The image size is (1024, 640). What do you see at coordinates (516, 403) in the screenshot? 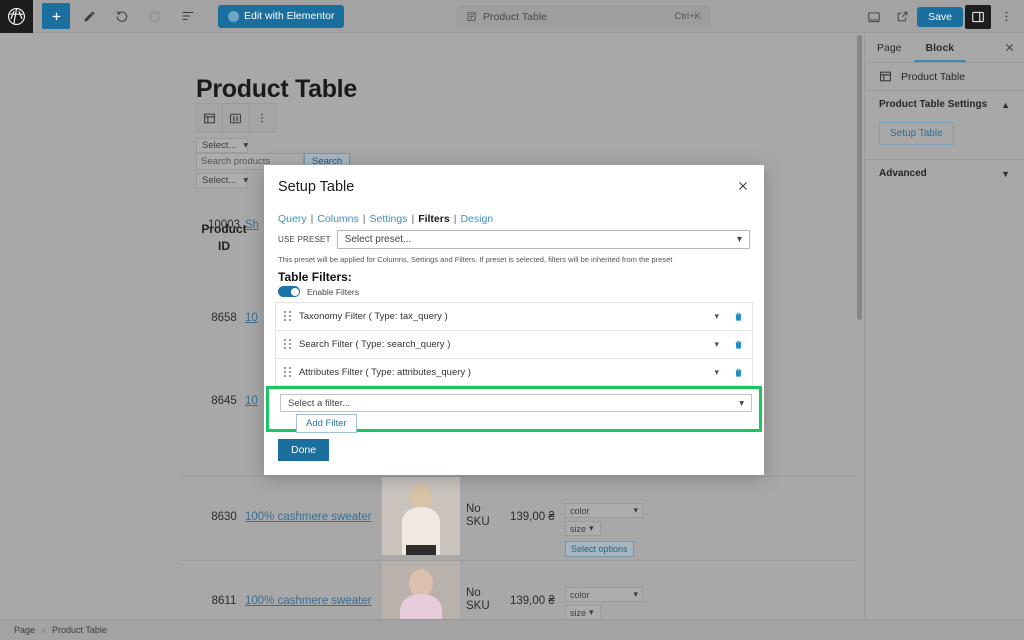
I see `select-a-filter-dropdown: Select a filter... ▾` at bounding box center [516, 403].